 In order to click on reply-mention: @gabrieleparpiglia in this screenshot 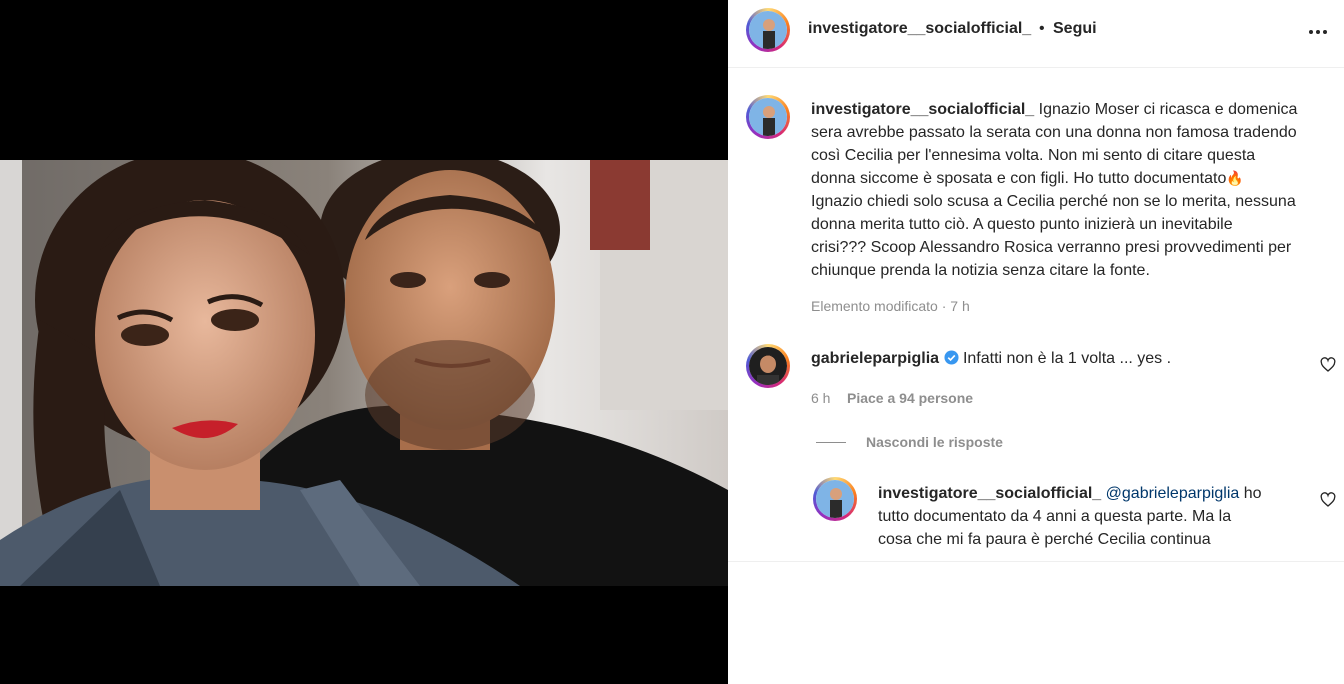, I will do `click(1173, 493)`.